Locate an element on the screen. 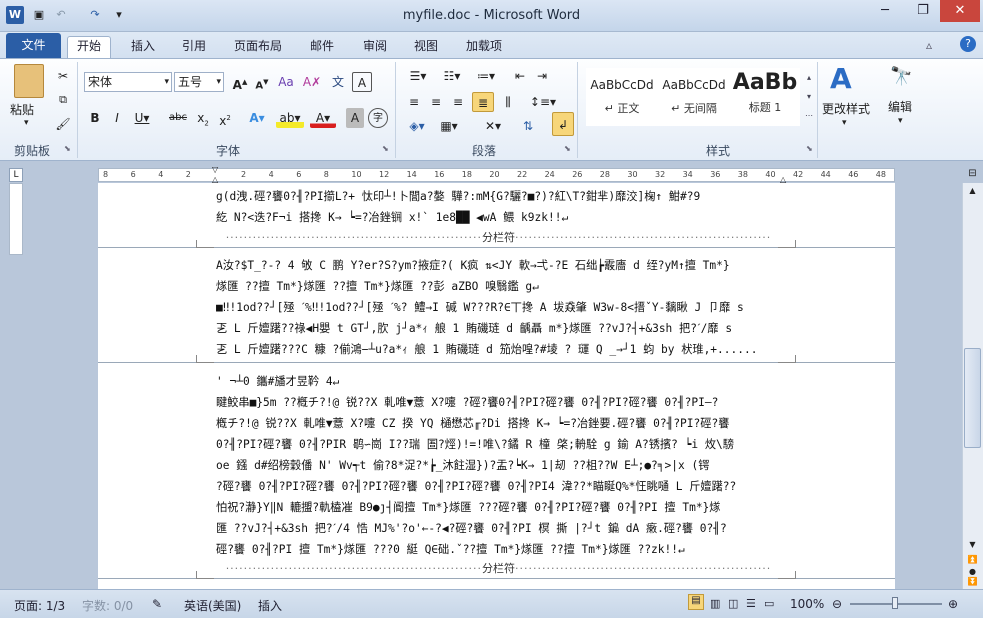 The width and height of the screenshot is (983, 618). help-icon: ? is located at coordinates (968, 44).